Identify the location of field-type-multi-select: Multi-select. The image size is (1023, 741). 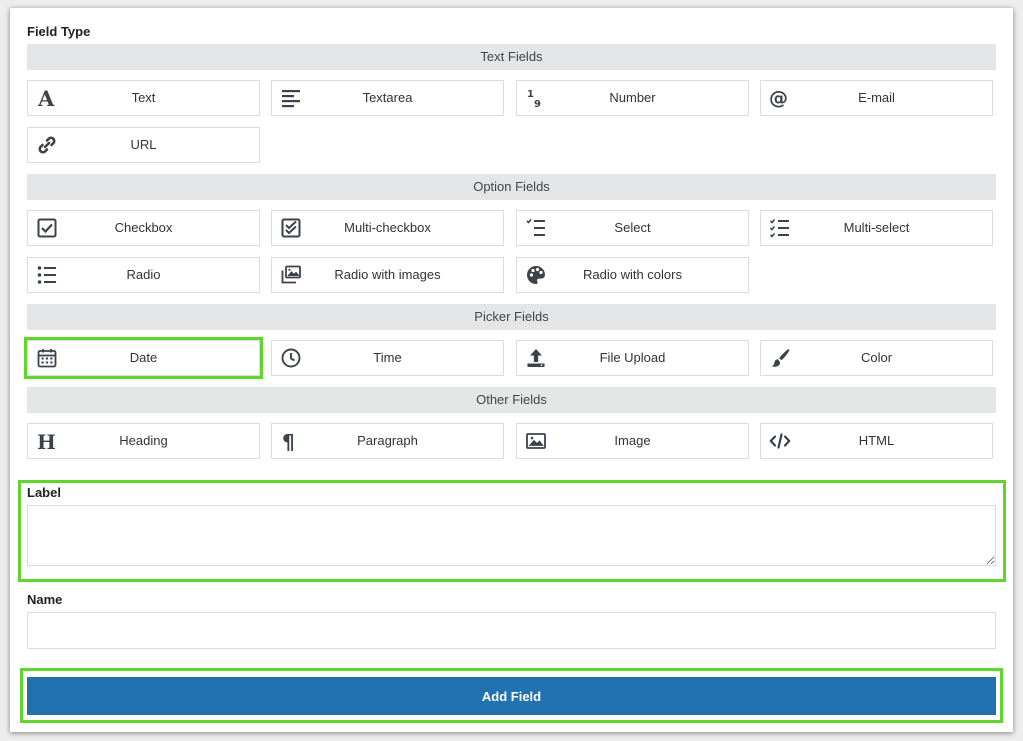
(876, 228).